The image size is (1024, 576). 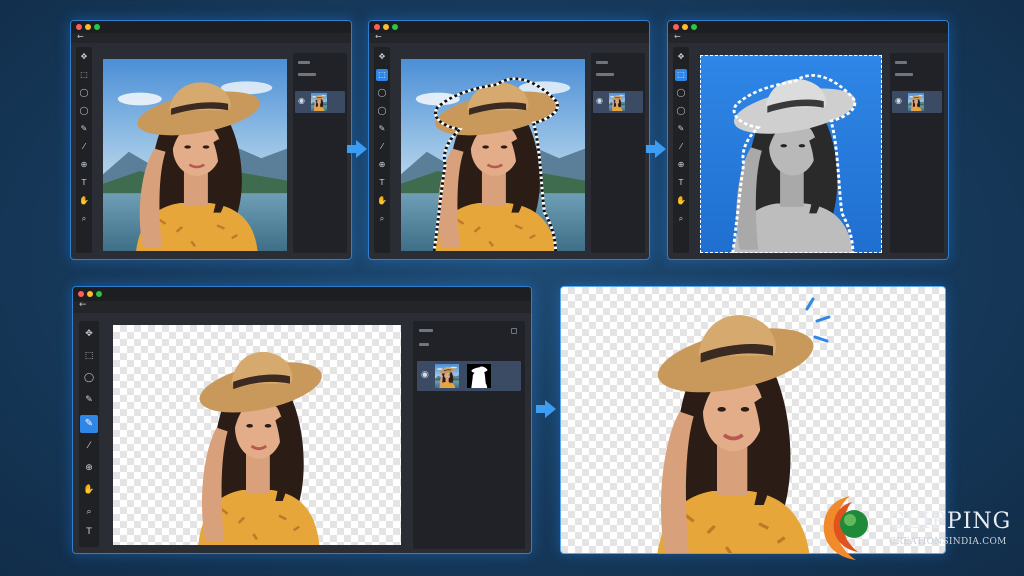 I want to click on tool-panel: ✥ ⬚ ◯ ◯ ✎ ⁄ ⊕ T ✋ ⌕, so click(x=84, y=150).